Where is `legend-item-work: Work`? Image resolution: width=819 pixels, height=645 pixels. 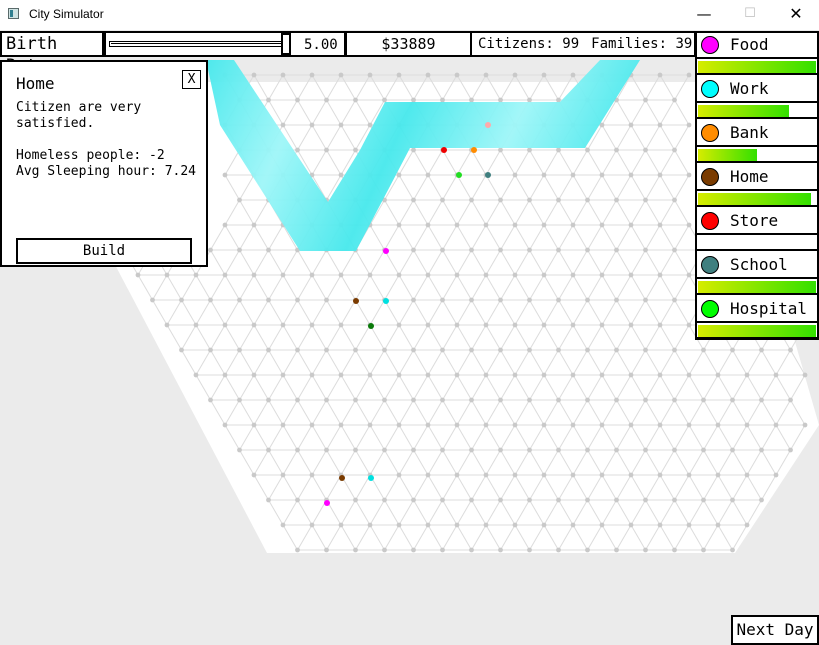 legend-item-work: Work is located at coordinates (757, 99).